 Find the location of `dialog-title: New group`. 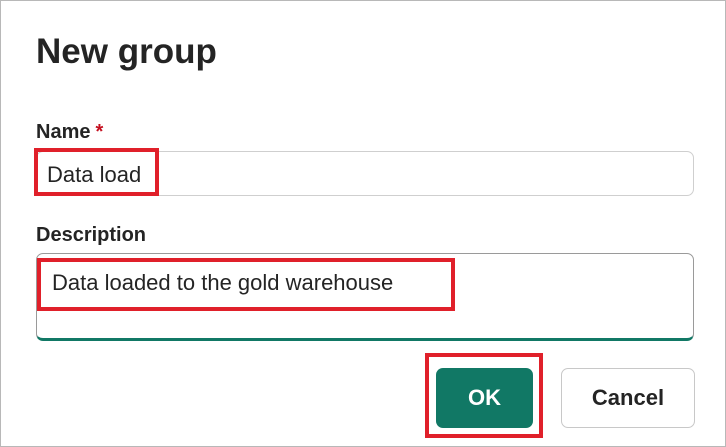

dialog-title: New group is located at coordinates (126, 51).